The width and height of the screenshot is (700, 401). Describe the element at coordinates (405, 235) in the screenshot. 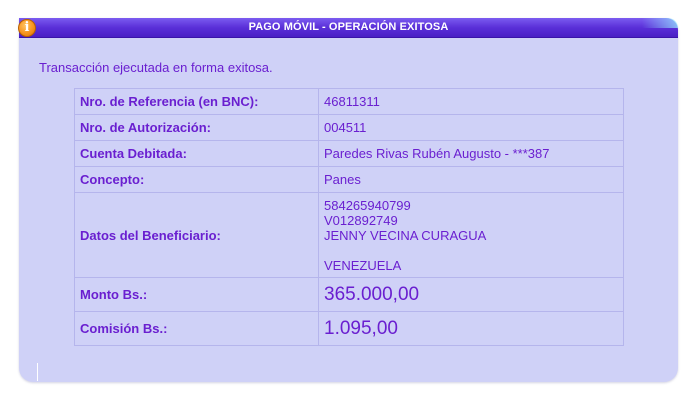

I see `beneficiary-name: JENNY VECINA CURAGUA` at that location.